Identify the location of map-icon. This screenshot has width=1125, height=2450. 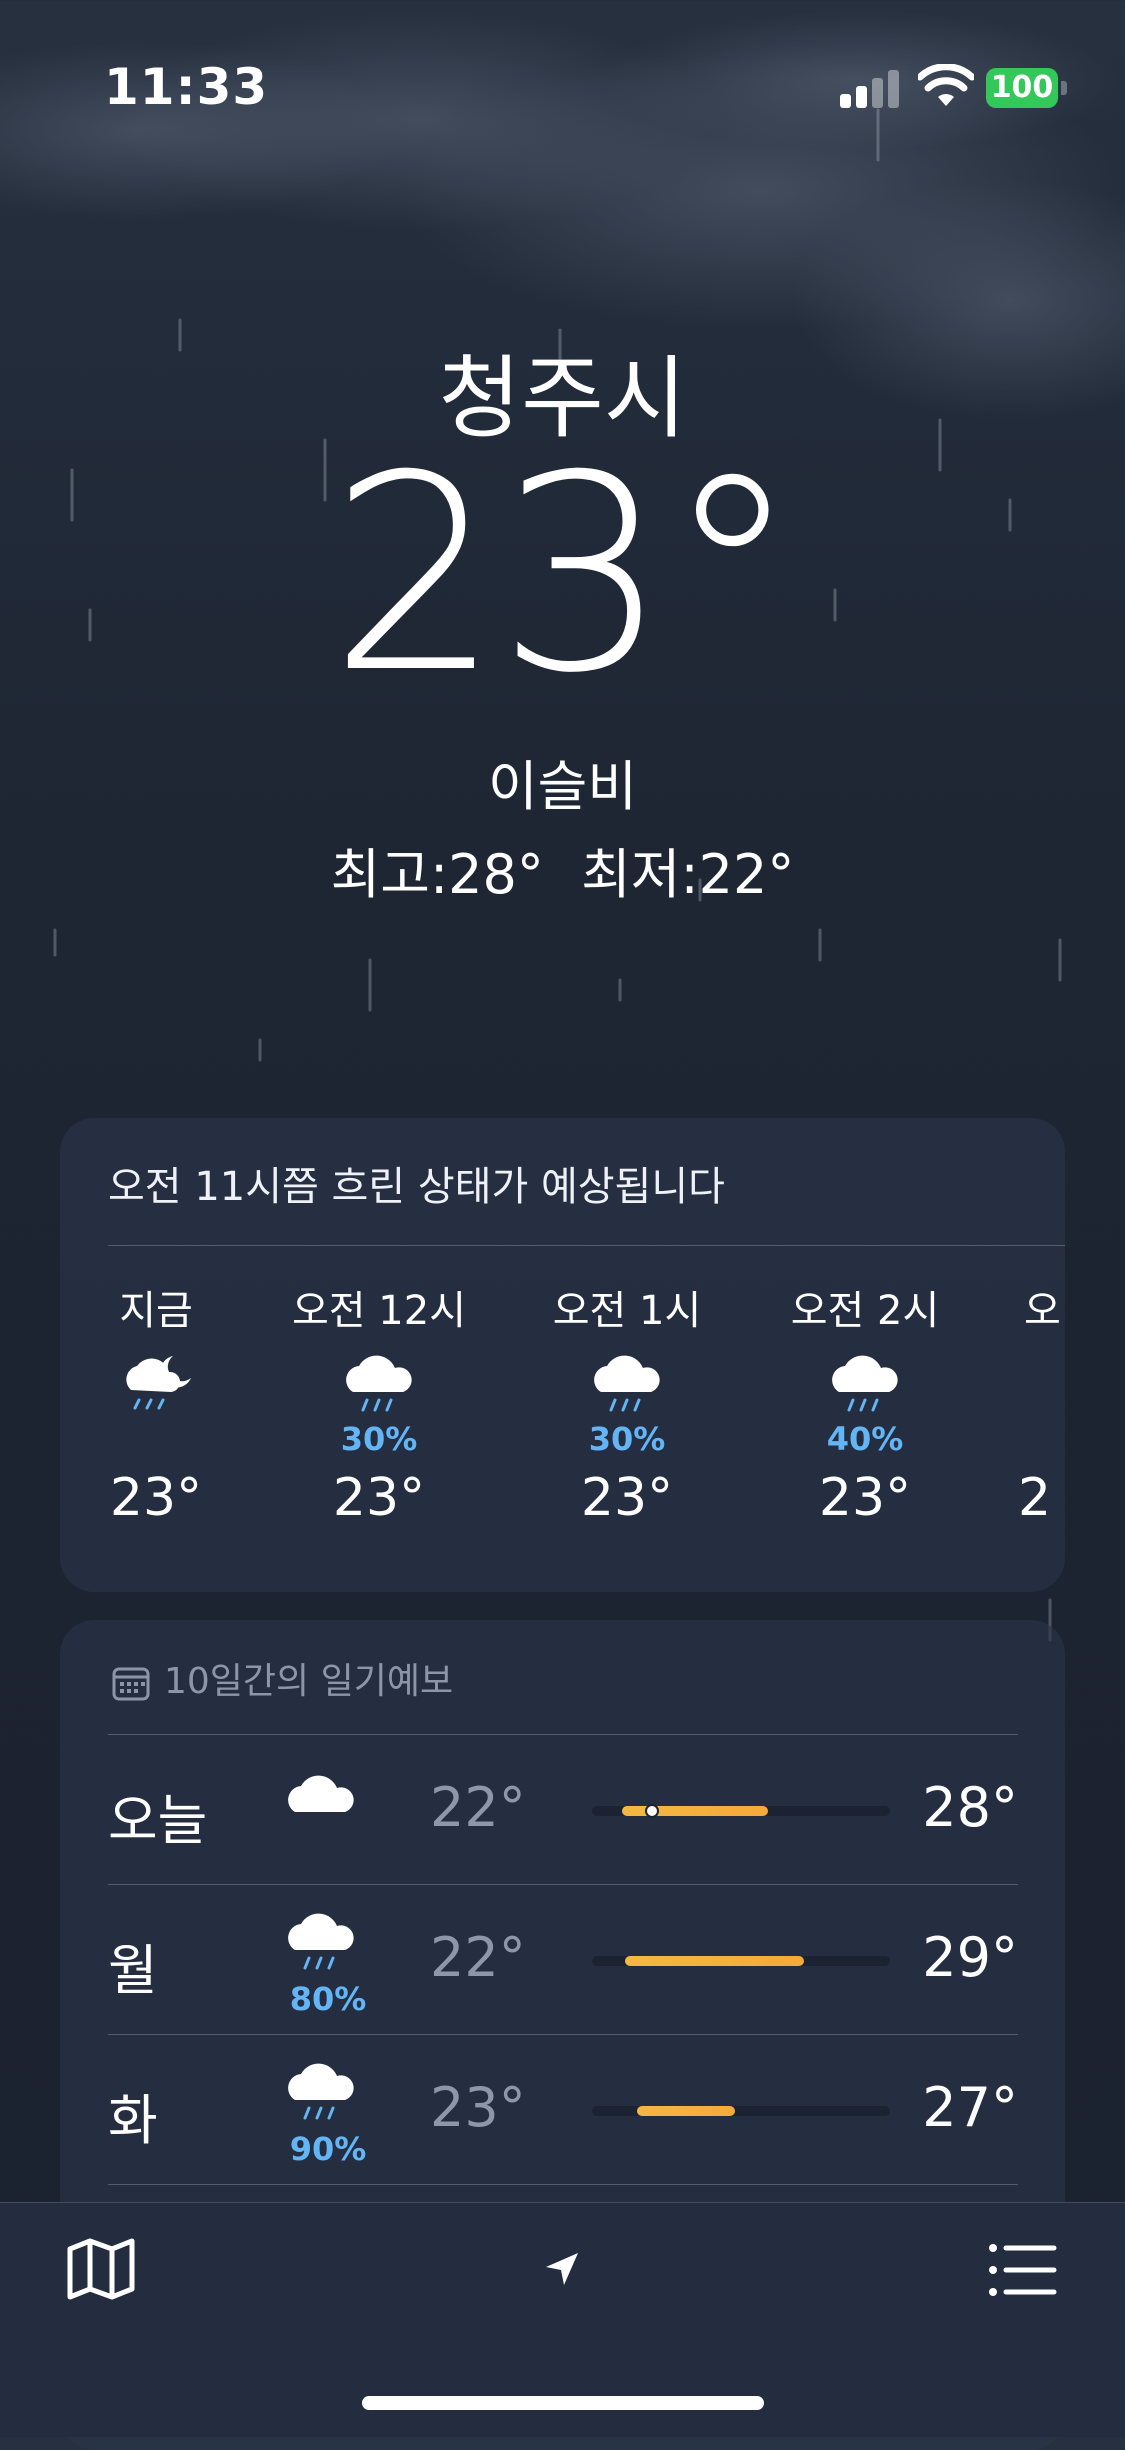
(101, 2269).